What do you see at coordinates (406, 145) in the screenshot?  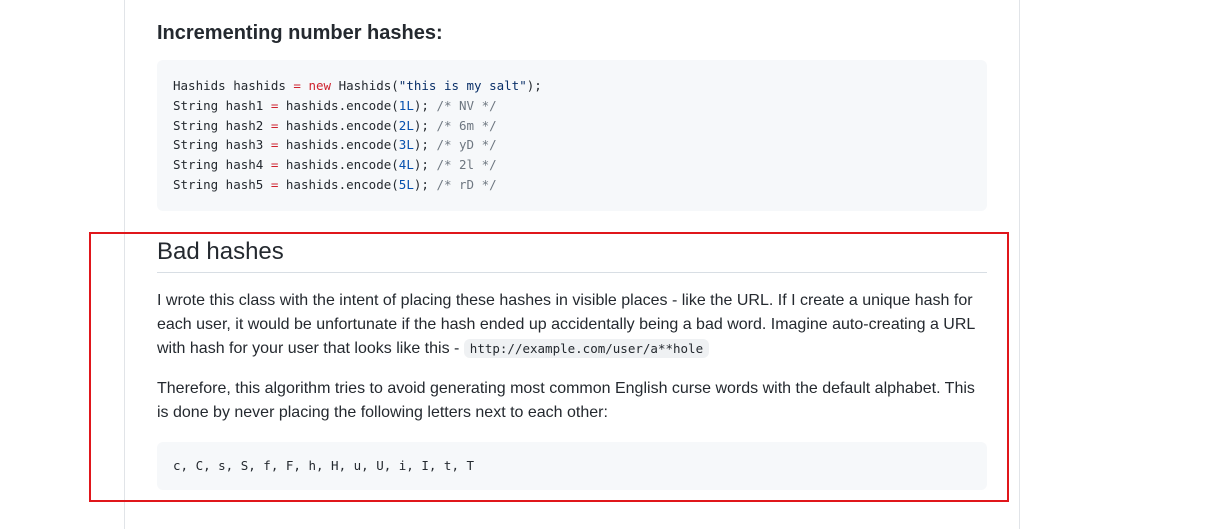 I see `code-token: 3L` at bounding box center [406, 145].